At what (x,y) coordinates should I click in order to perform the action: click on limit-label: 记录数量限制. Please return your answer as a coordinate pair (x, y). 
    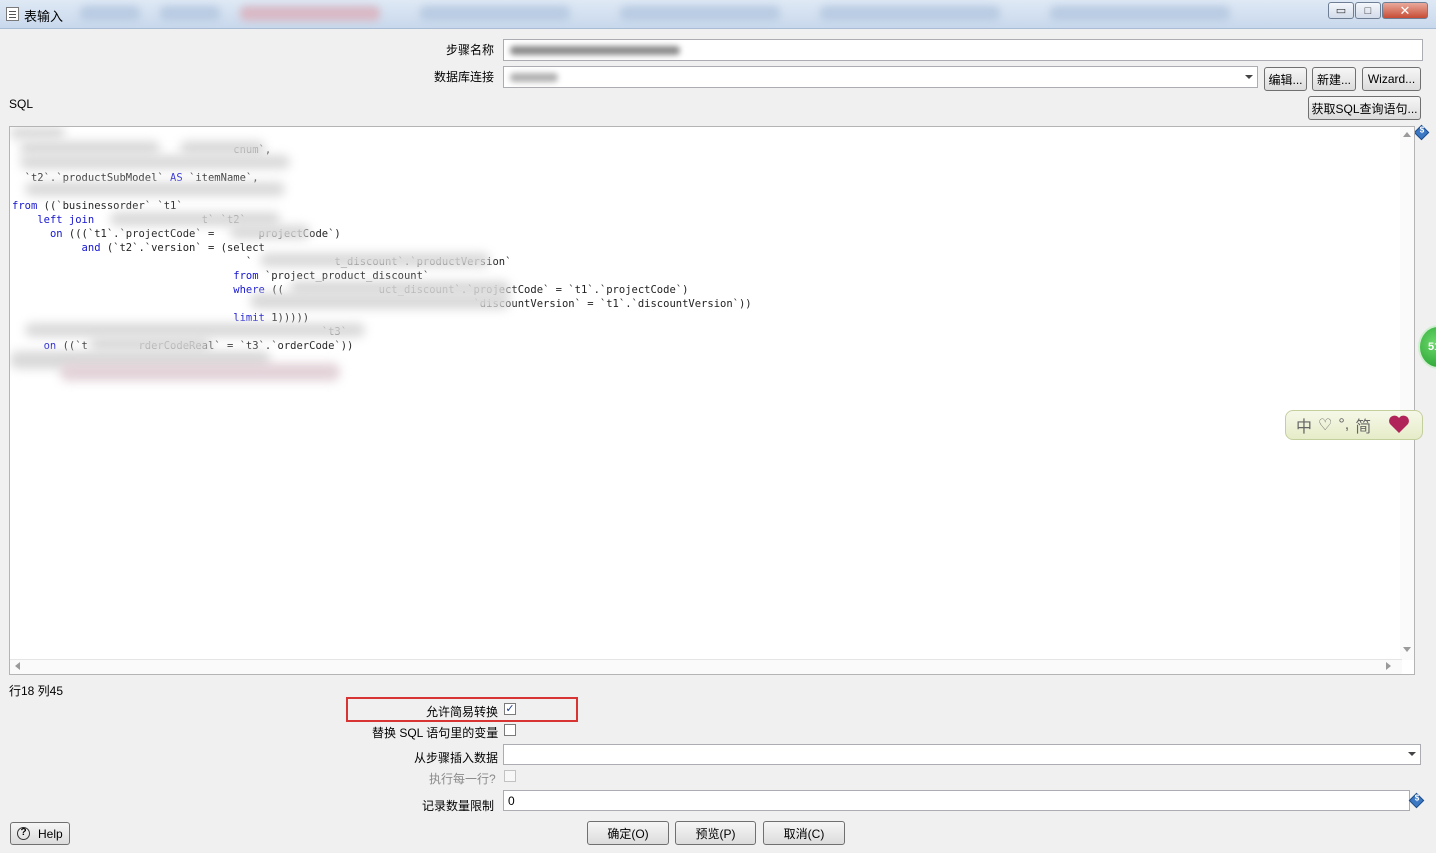
    Looking at the image, I should click on (458, 806).